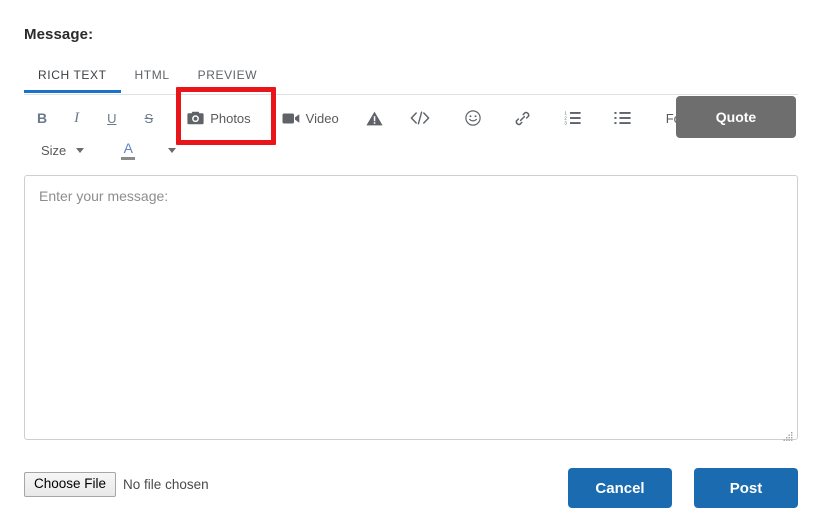 This screenshot has height=530, width=822. Describe the element at coordinates (411, 77) in the screenshot. I see `editor-tabs: Rich Text HTML Preview` at that location.